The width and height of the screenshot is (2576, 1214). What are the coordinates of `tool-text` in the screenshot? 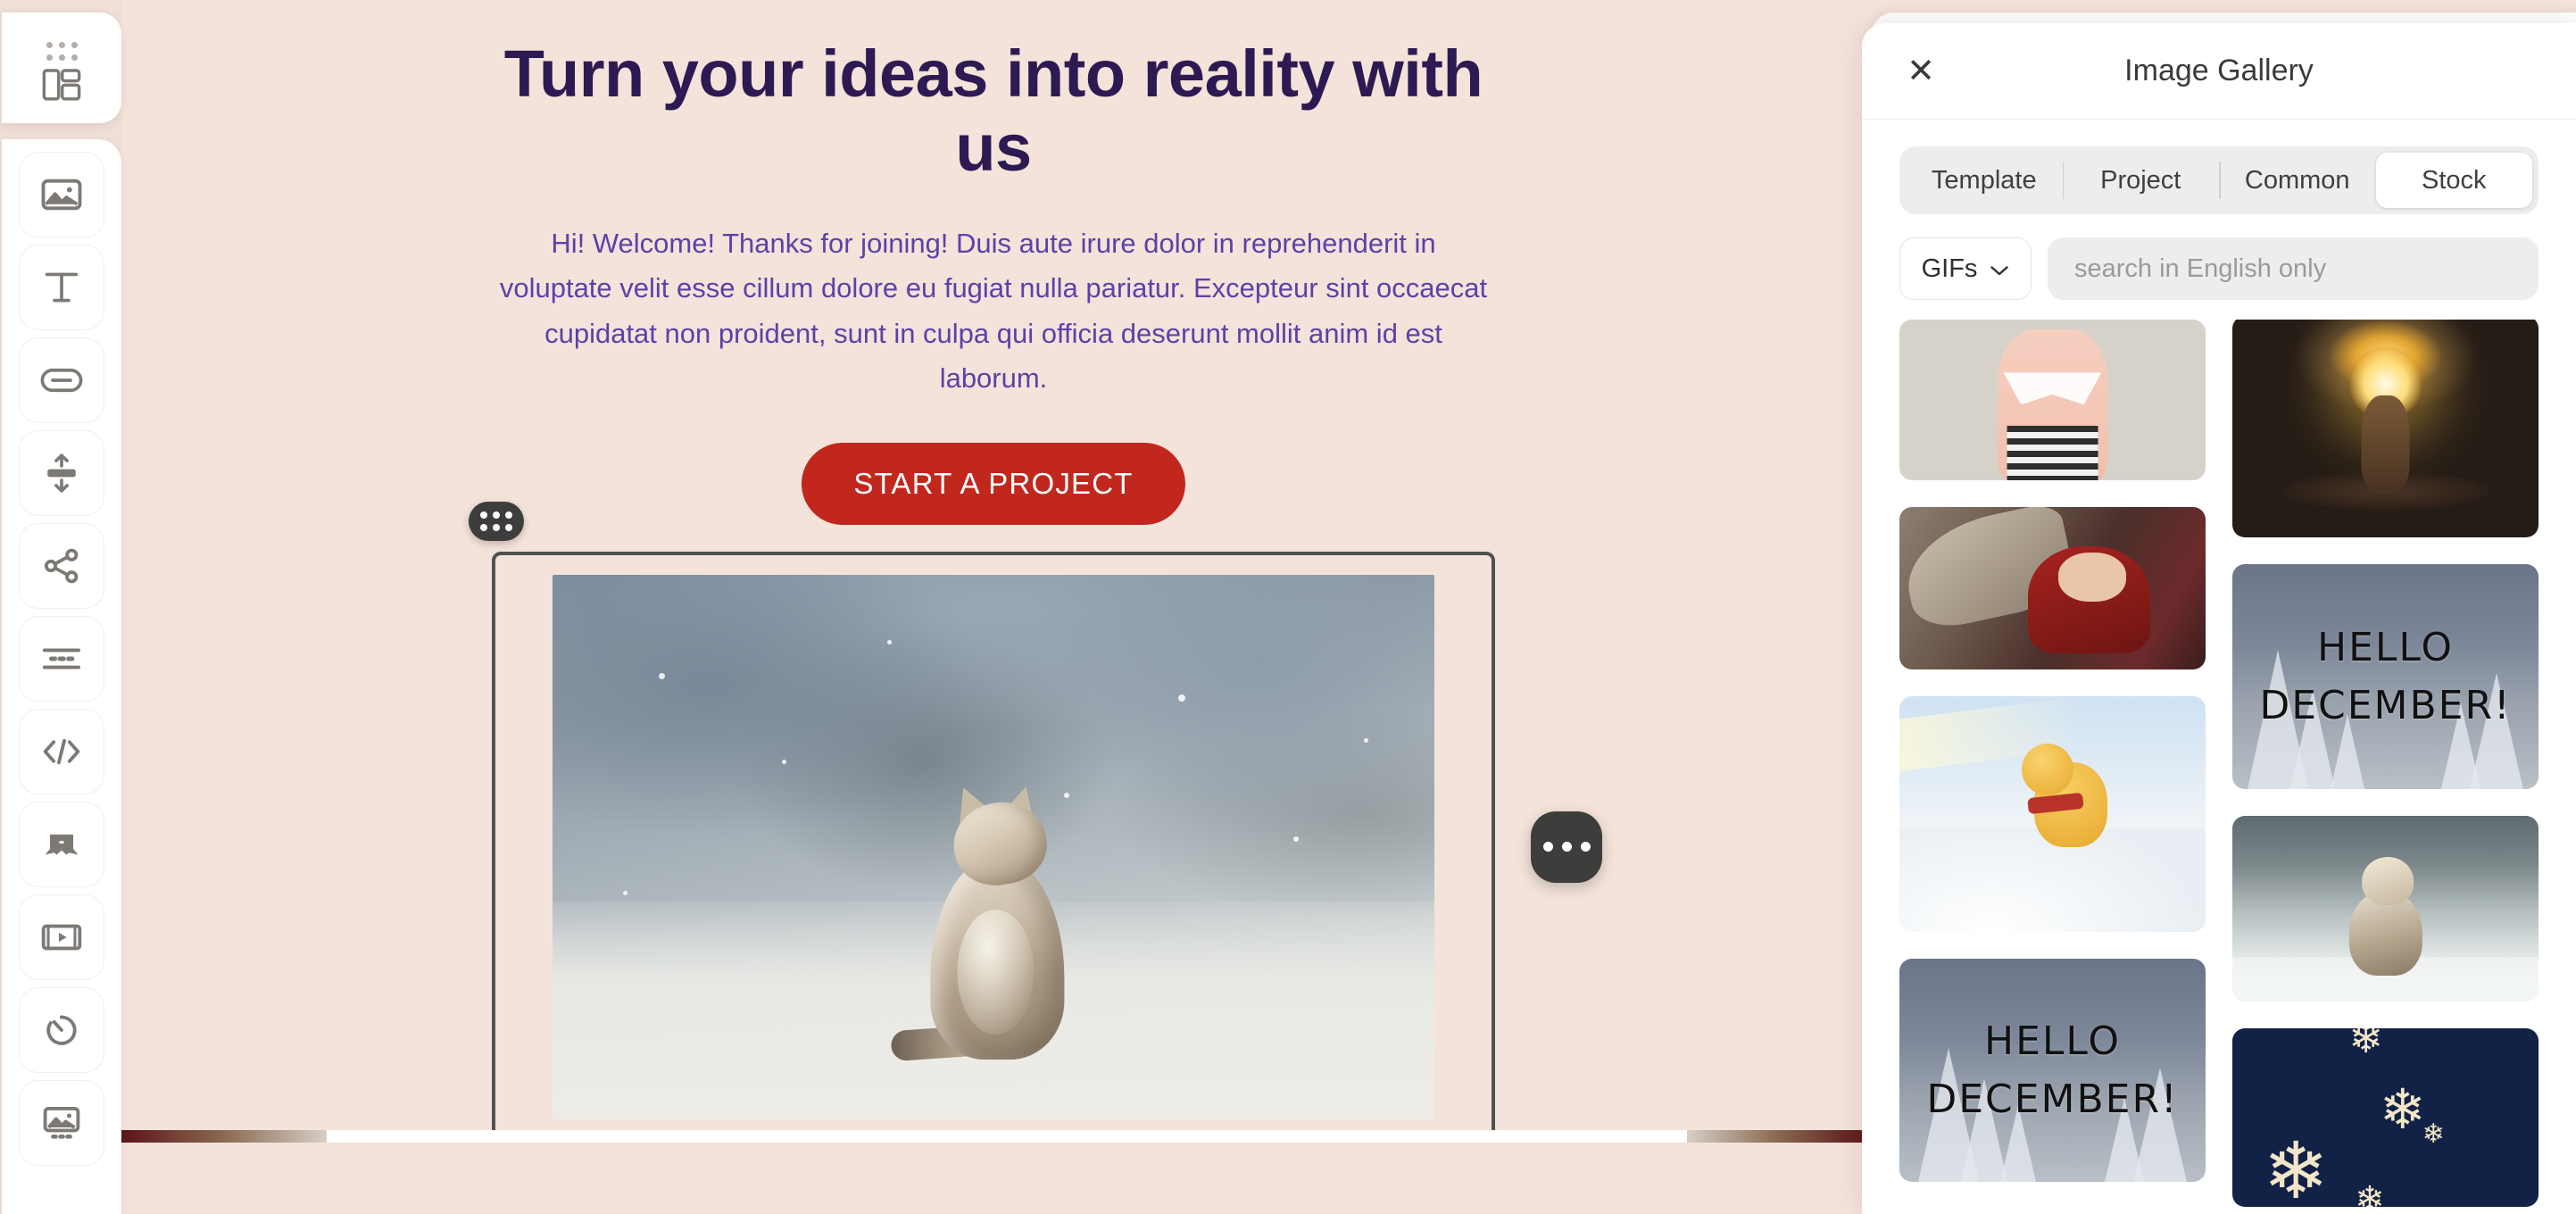 It's located at (61, 287).